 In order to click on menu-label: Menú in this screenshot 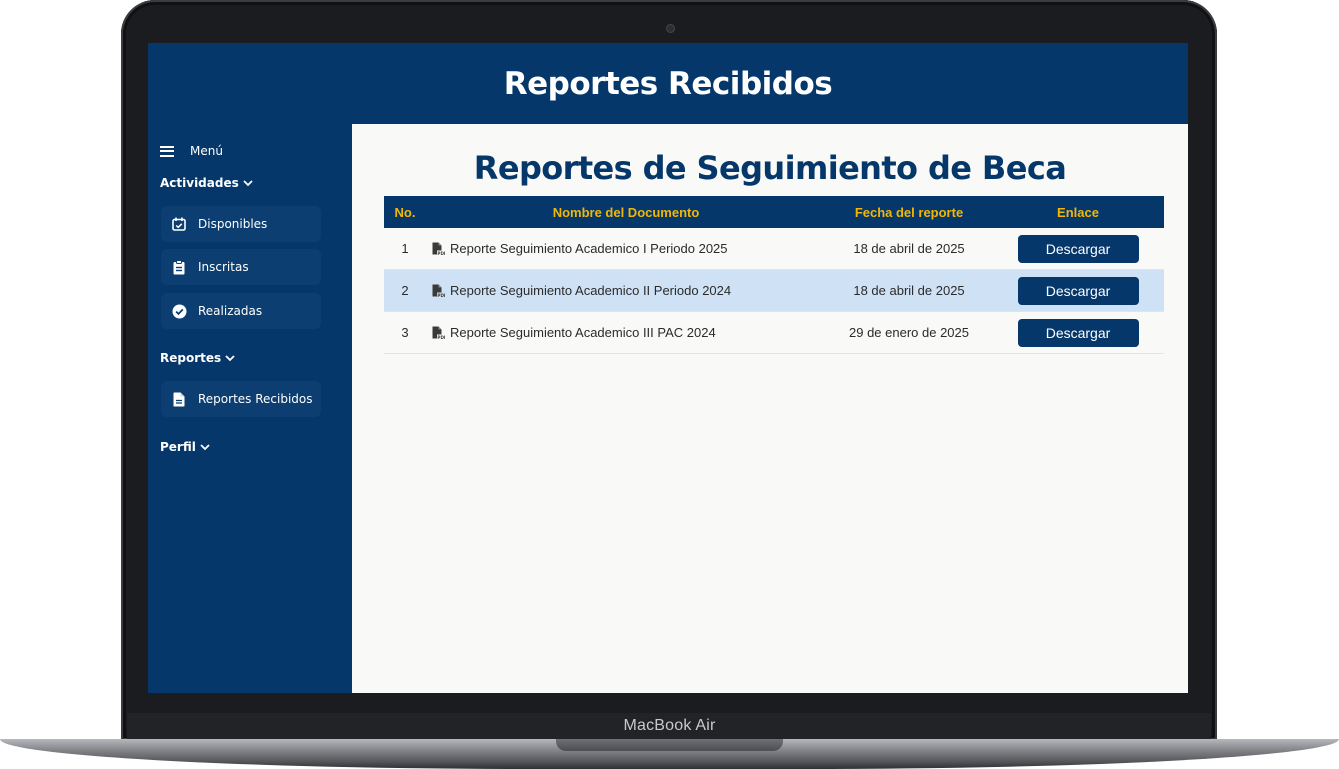, I will do `click(206, 151)`.